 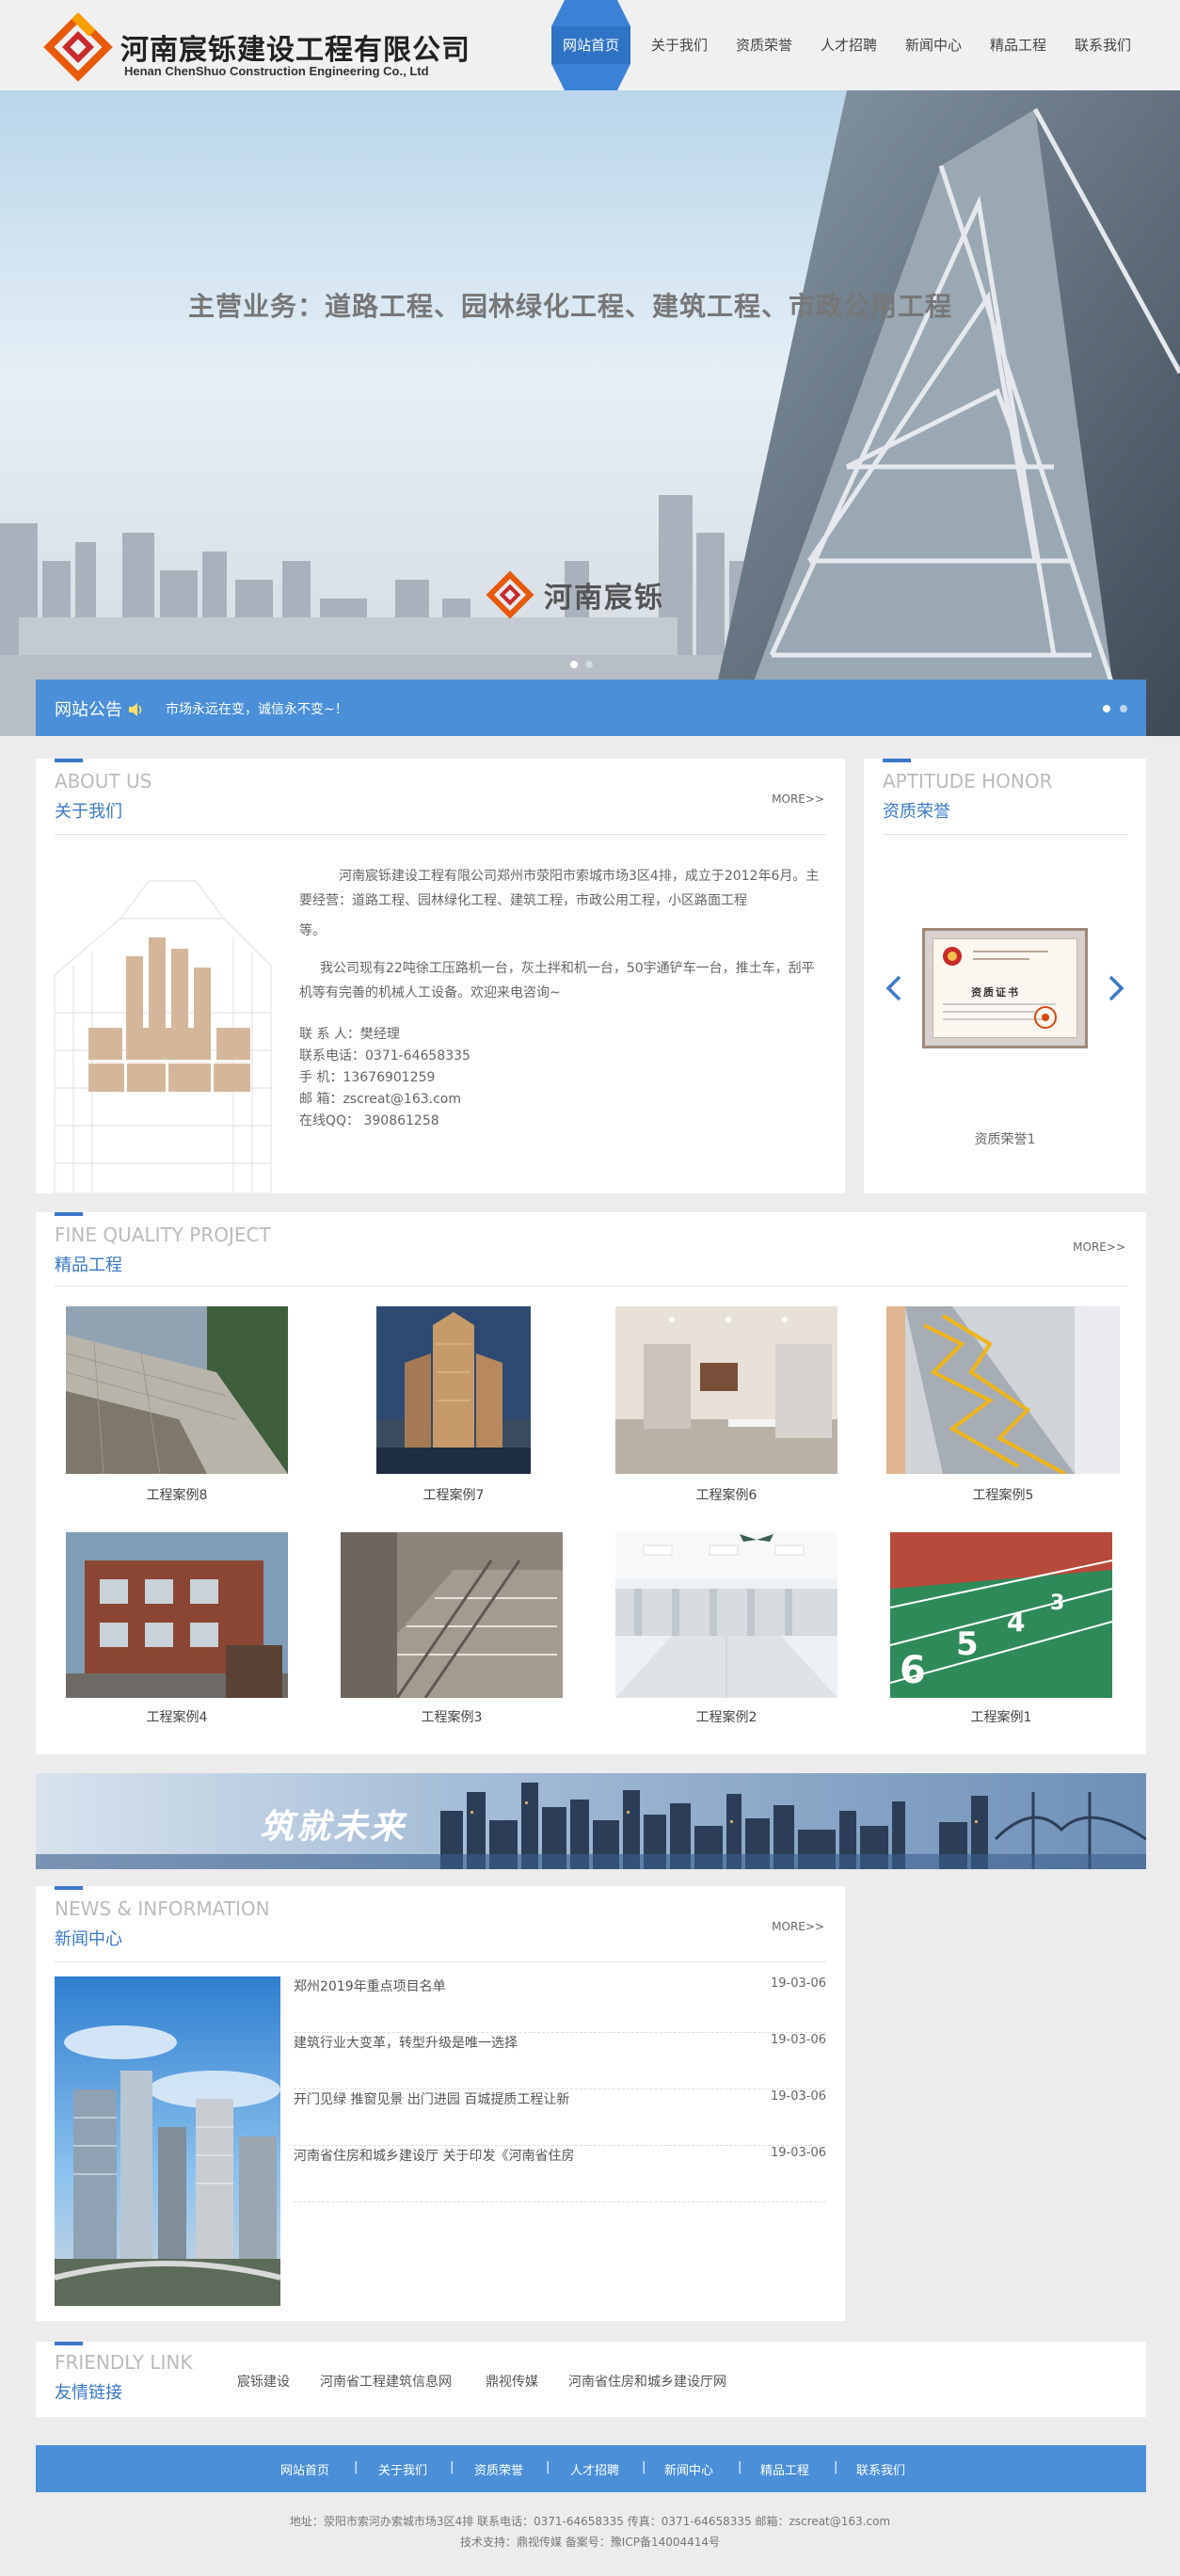 I want to click on footer-nav-item: 关于我们, so click(x=402, y=2469).